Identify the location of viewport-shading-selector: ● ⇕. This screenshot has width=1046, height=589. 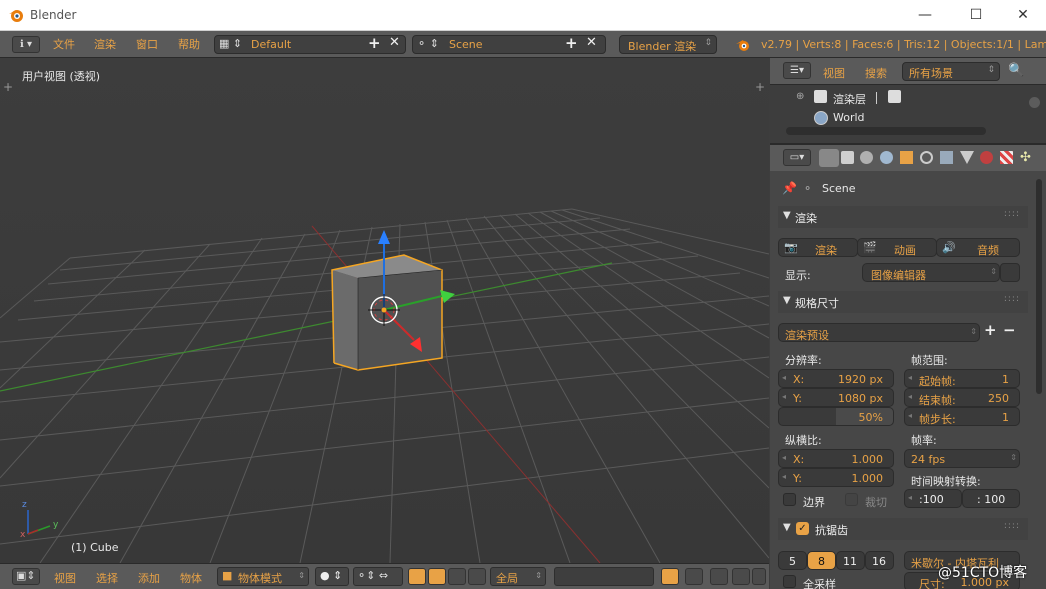
(332, 576).